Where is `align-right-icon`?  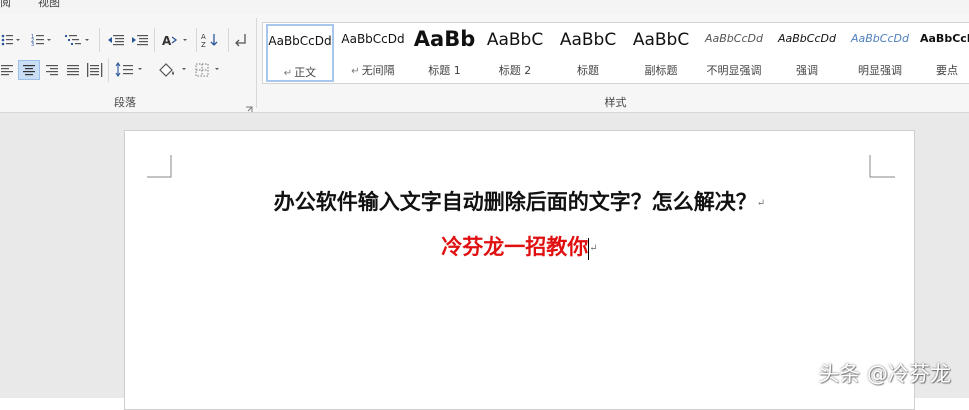
align-right-icon is located at coordinates (52, 70).